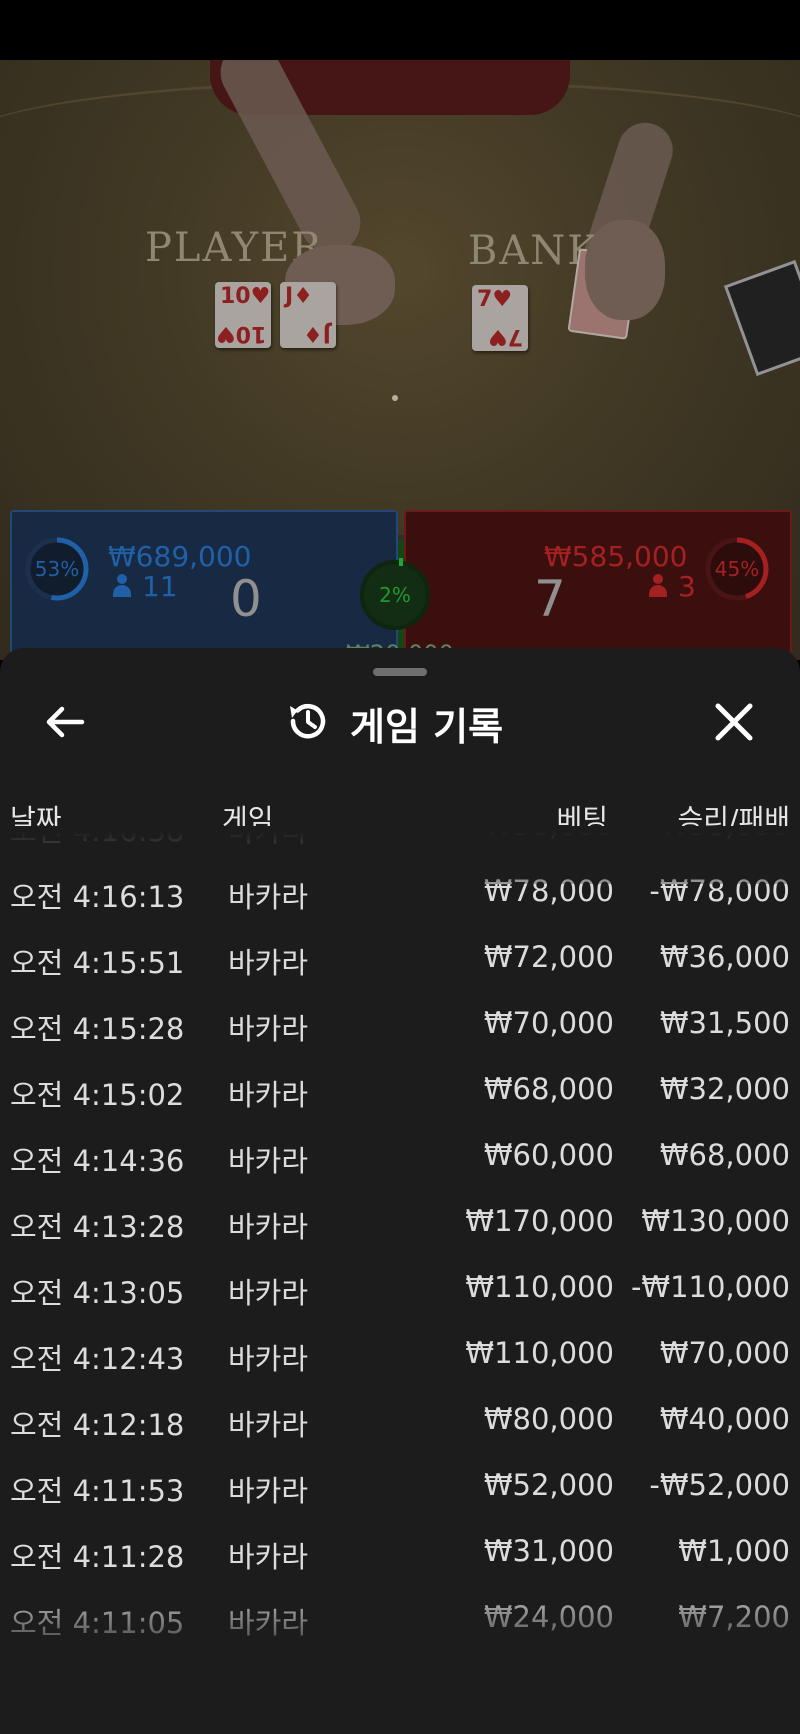 The height and width of the screenshot is (1734, 800). What do you see at coordinates (724, 1089) in the screenshot?
I see `row-result: ₩32,000` at bounding box center [724, 1089].